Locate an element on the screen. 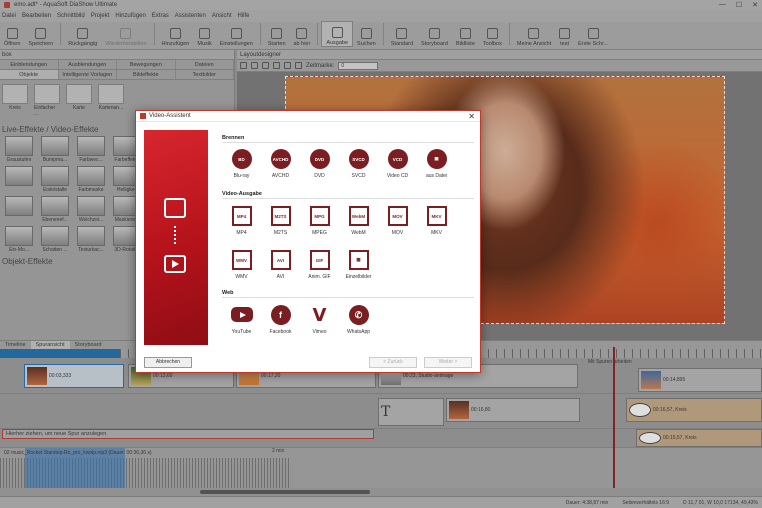  menu-item-2: Schnittbild is located at coordinates (71, 16).